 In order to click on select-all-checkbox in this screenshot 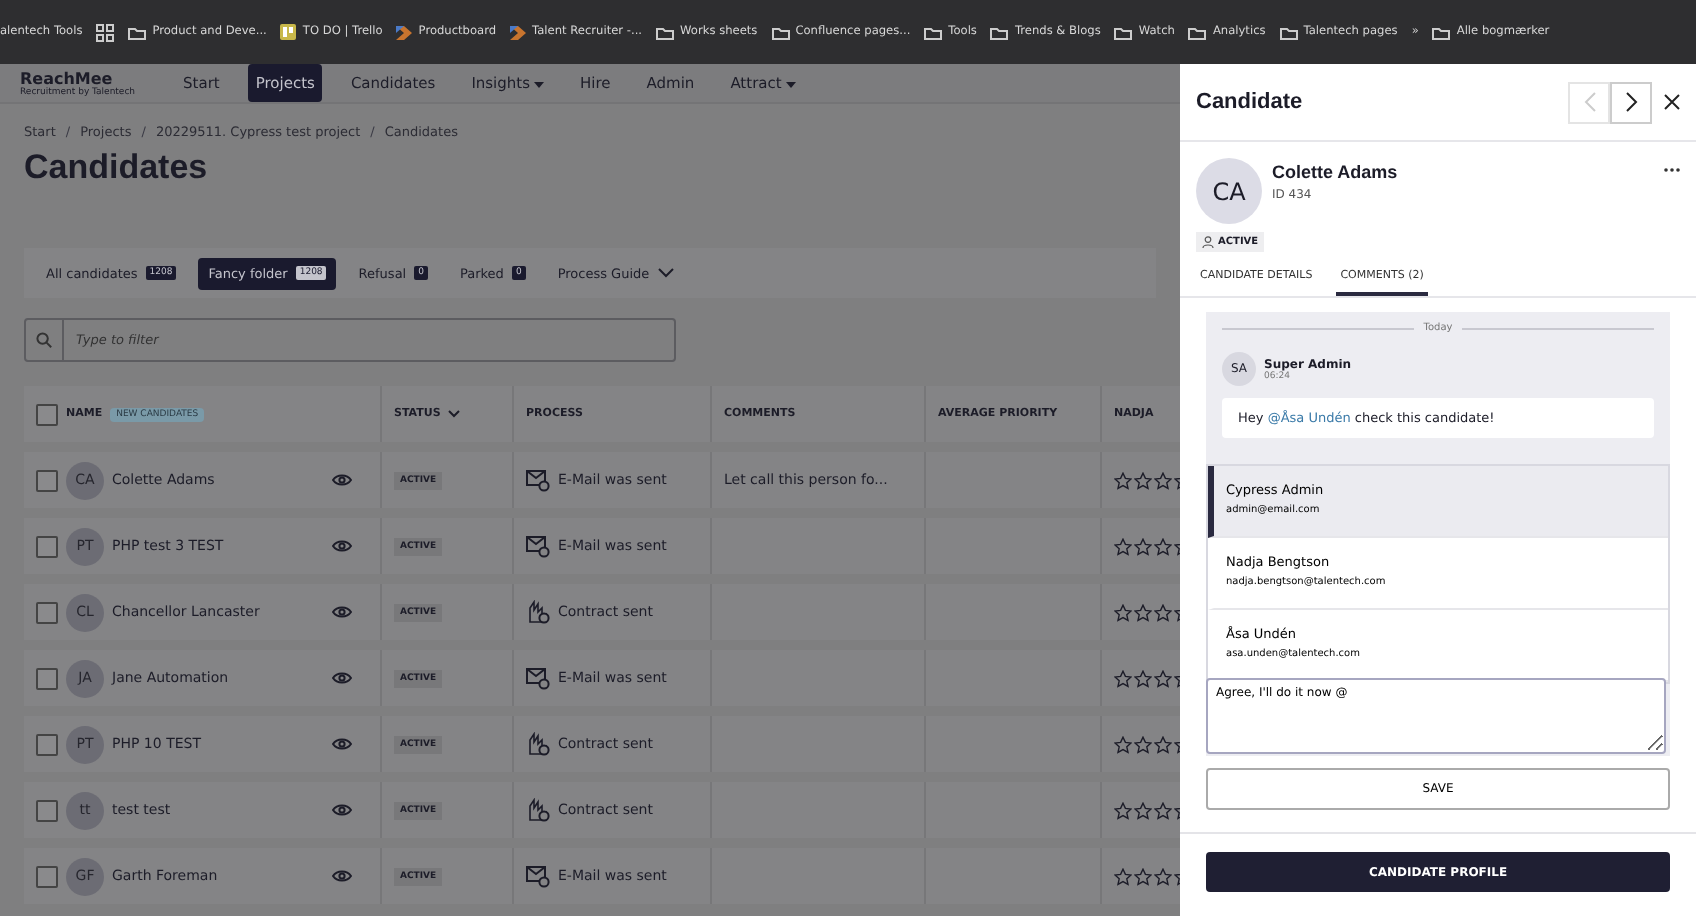, I will do `click(47, 414)`.